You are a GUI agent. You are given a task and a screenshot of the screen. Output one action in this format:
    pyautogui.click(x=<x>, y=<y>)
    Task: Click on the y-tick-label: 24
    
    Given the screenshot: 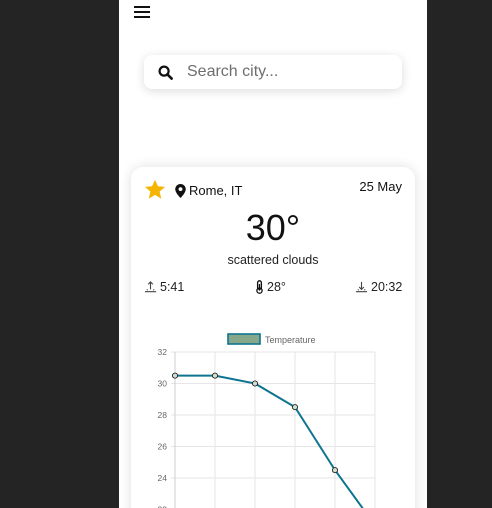 What is the action you would take?
    pyautogui.click(x=163, y=478)
    